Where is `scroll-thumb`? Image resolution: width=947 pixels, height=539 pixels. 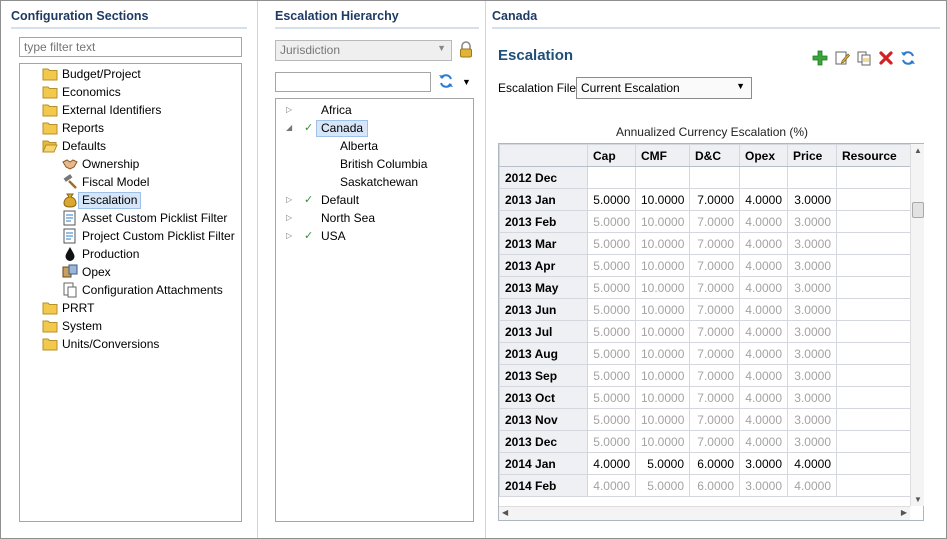
scroll-thumb is located at coordinates (918, 210).